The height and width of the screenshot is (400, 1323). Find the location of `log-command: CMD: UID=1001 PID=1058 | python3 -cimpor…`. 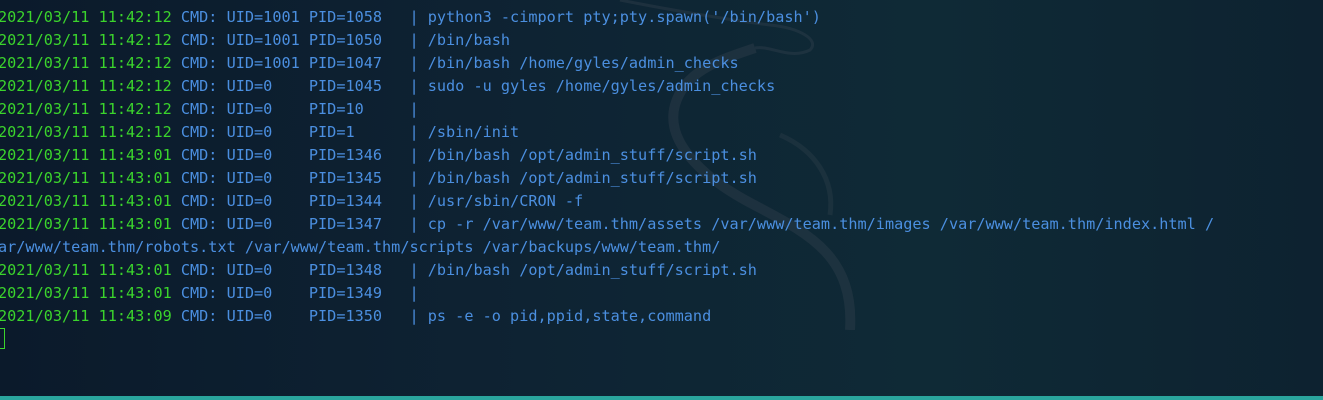

log-command: CMD: UID=1001 PID=1058 | python3 -cimpor… is located at coordinates (496, 17).